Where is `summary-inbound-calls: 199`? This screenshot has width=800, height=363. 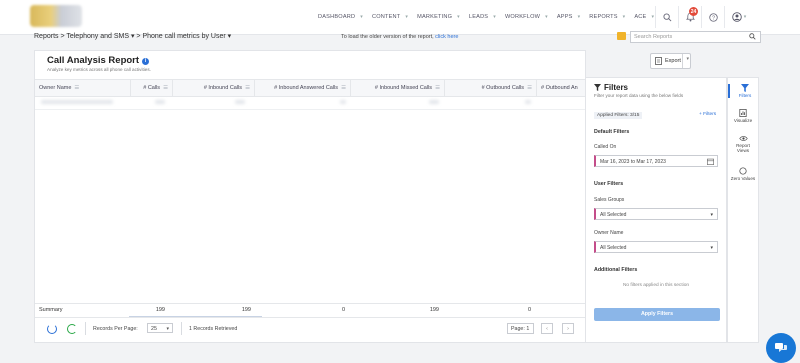
summary-inbound-calls: 199 is located at coordinates (246, 310).